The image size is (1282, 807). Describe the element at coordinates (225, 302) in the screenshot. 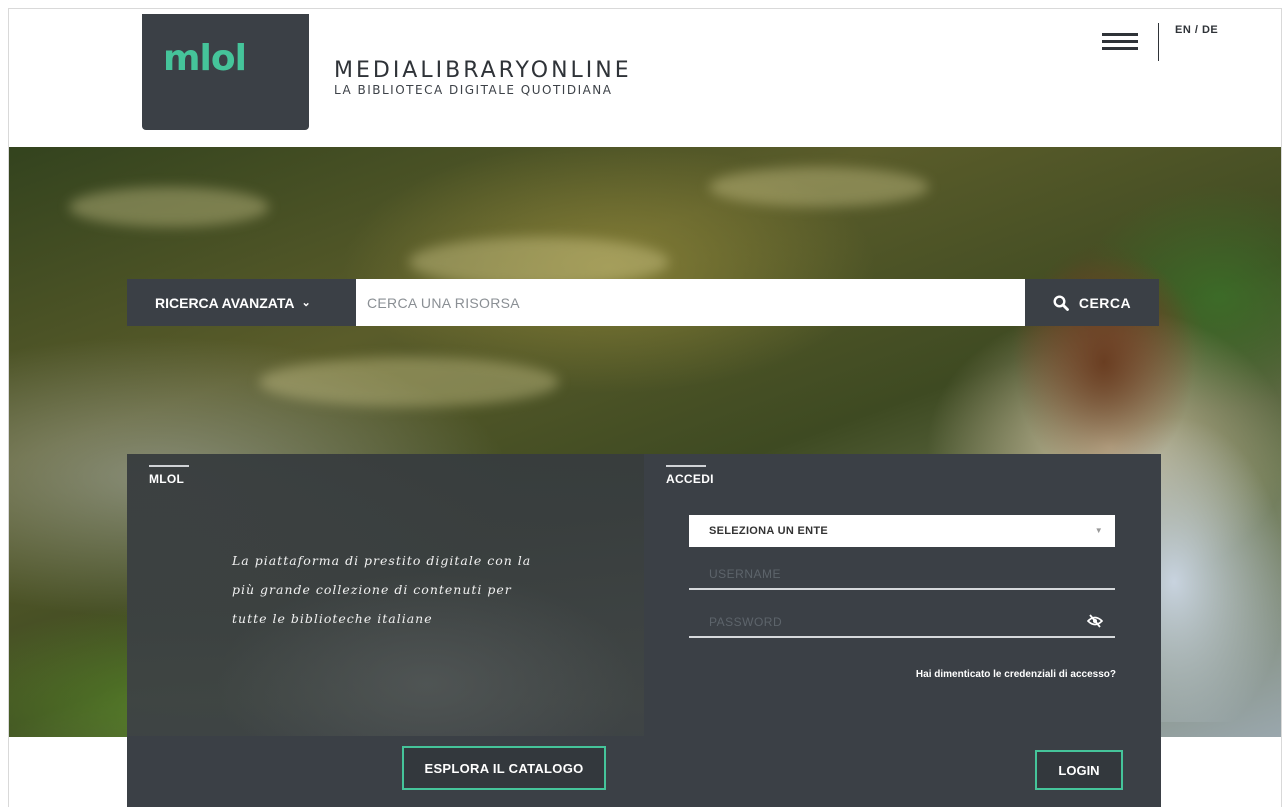

I see `advanced-search-label: RICERCA AVANZATA` at that location.